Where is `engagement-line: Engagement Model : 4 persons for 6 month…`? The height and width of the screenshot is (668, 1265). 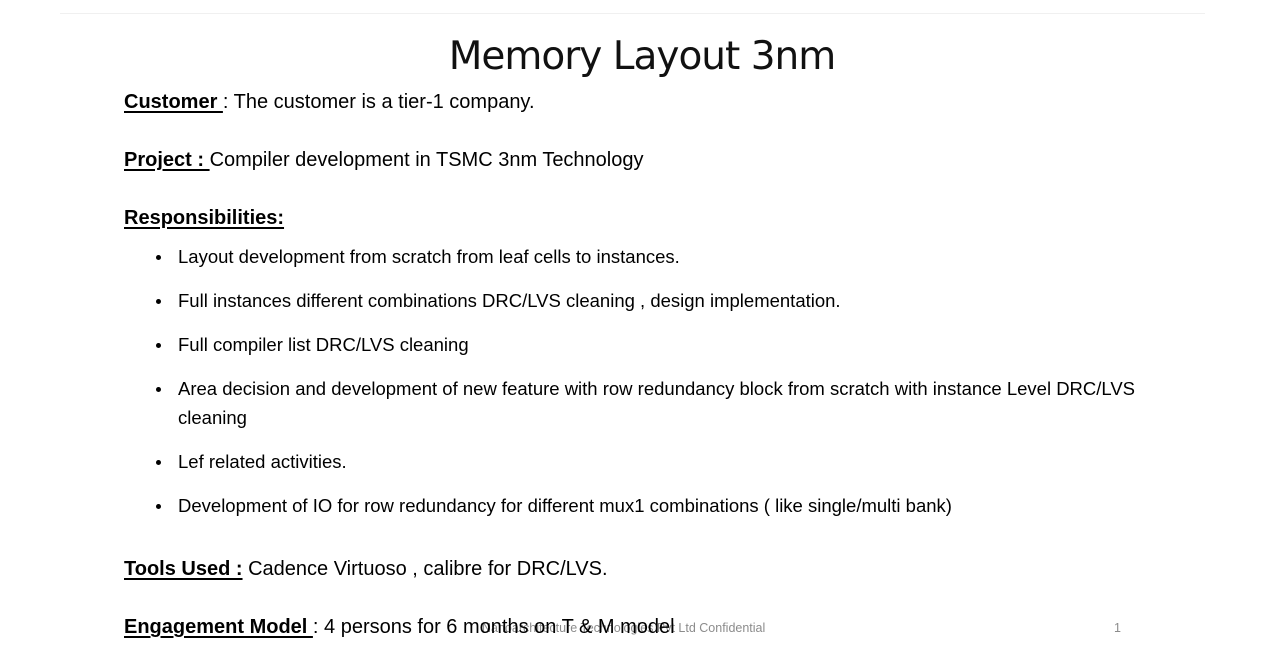
engagement-line: Engagement Model : 4 persons for 6 month… is located at coordinates (399, 627).